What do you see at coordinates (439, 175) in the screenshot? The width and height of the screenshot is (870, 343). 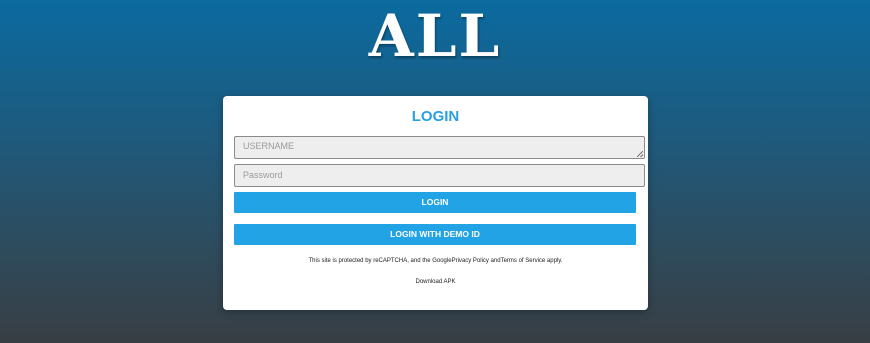 I see `password-input: Password` at bounding box center [439, 175].